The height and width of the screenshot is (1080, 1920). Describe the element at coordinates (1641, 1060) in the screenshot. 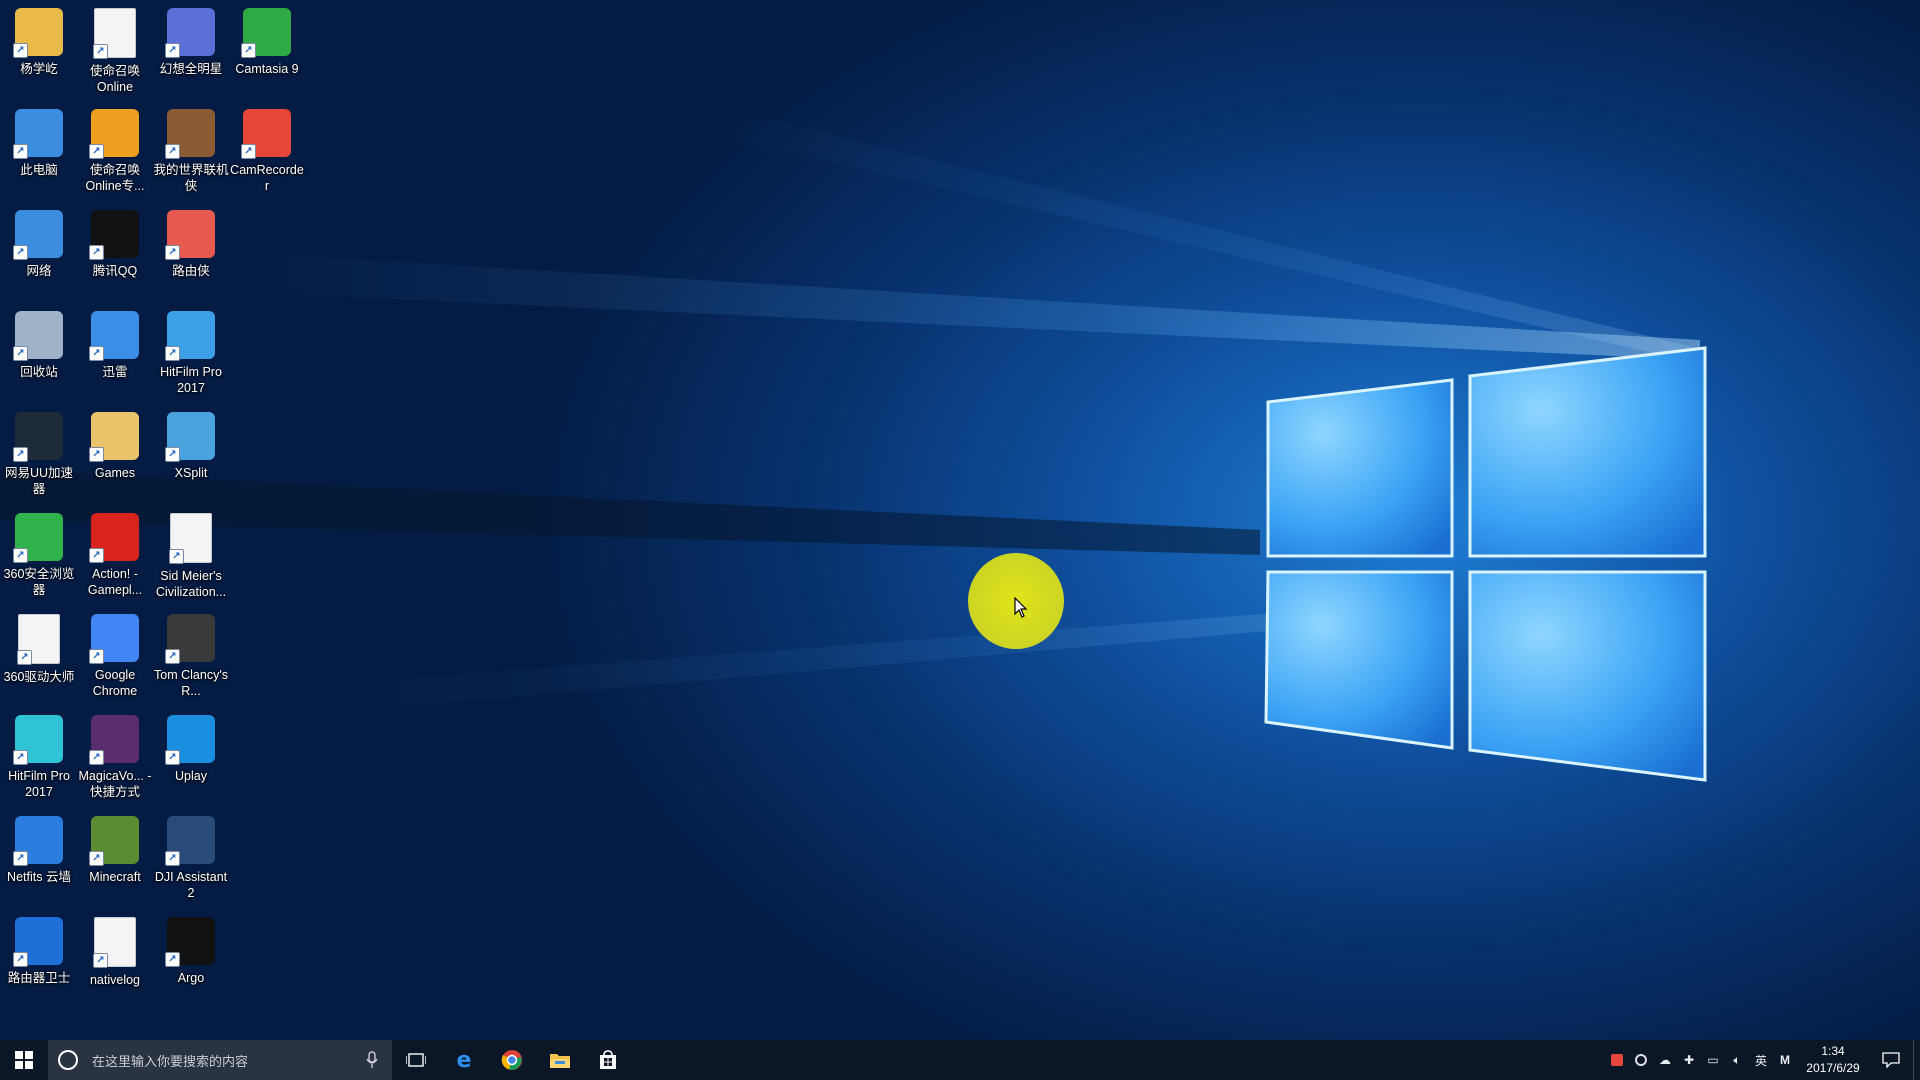

I see `tray-steam-icon` at that location.